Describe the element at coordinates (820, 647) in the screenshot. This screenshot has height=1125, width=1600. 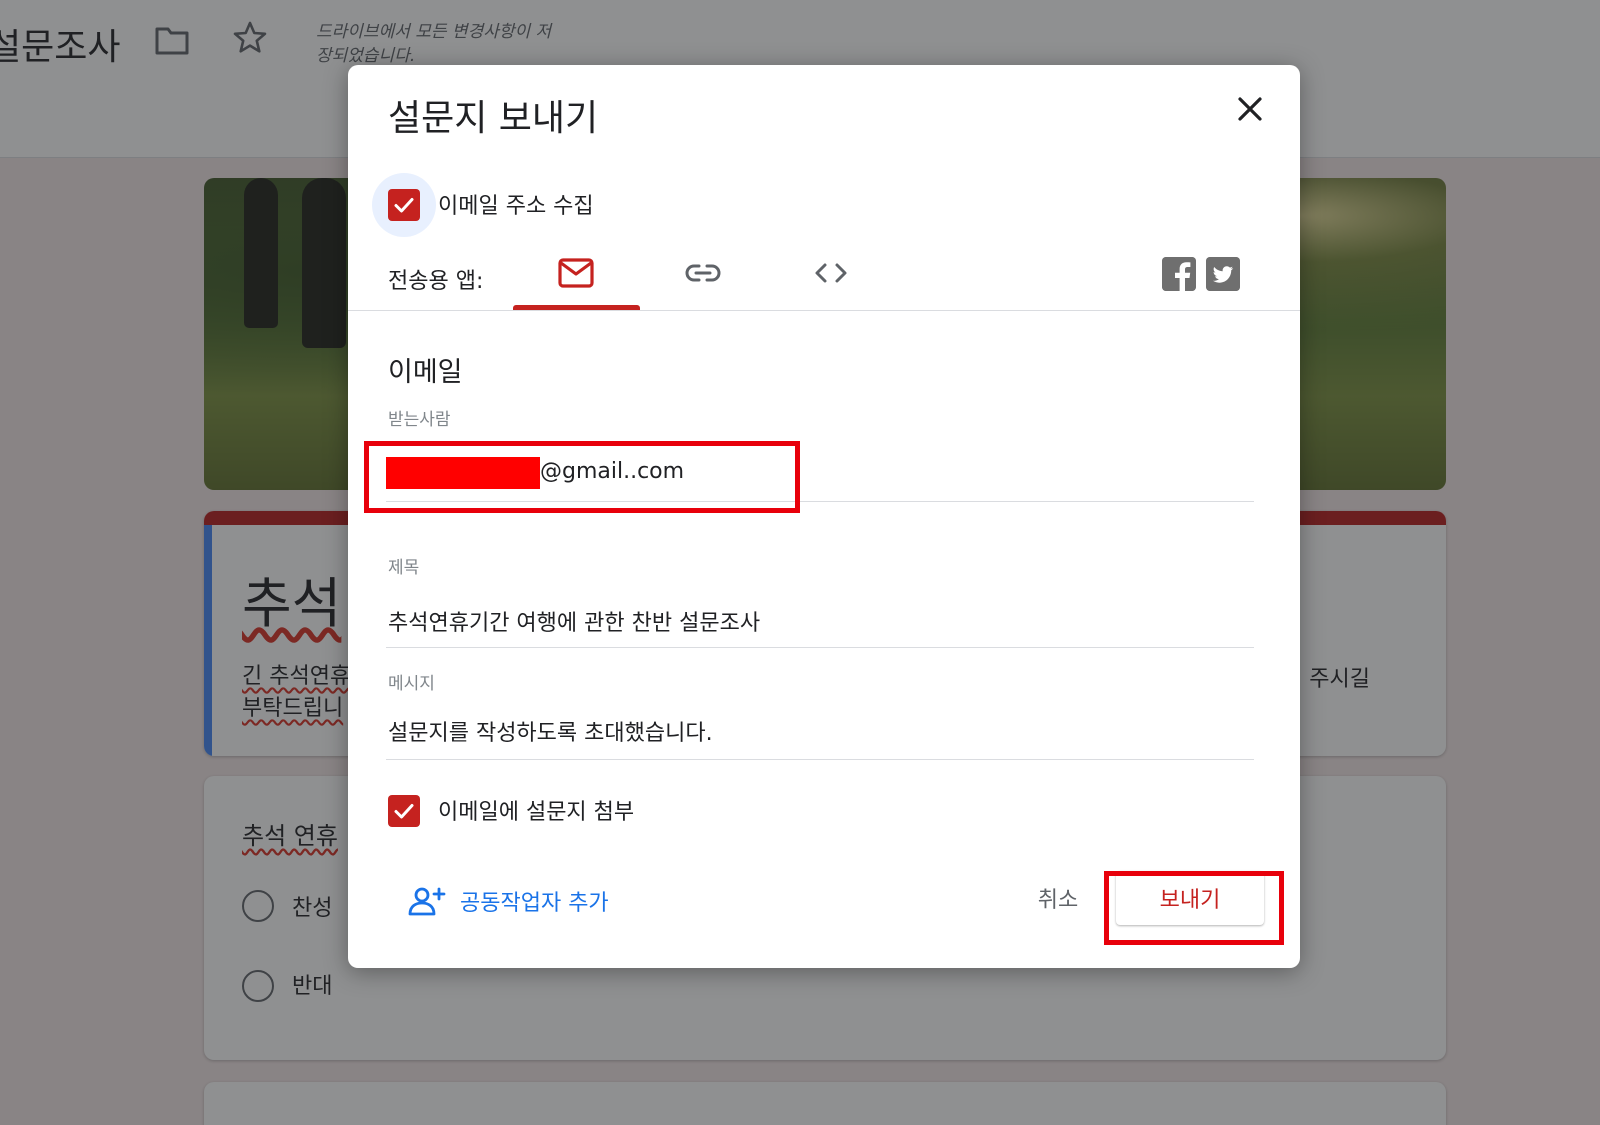
I see `subject-underline` at that location.